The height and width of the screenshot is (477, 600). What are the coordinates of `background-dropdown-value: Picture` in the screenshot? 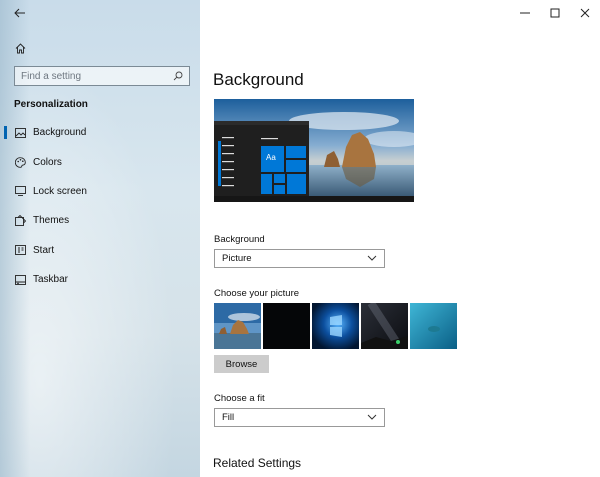 It's located at (237, 258).